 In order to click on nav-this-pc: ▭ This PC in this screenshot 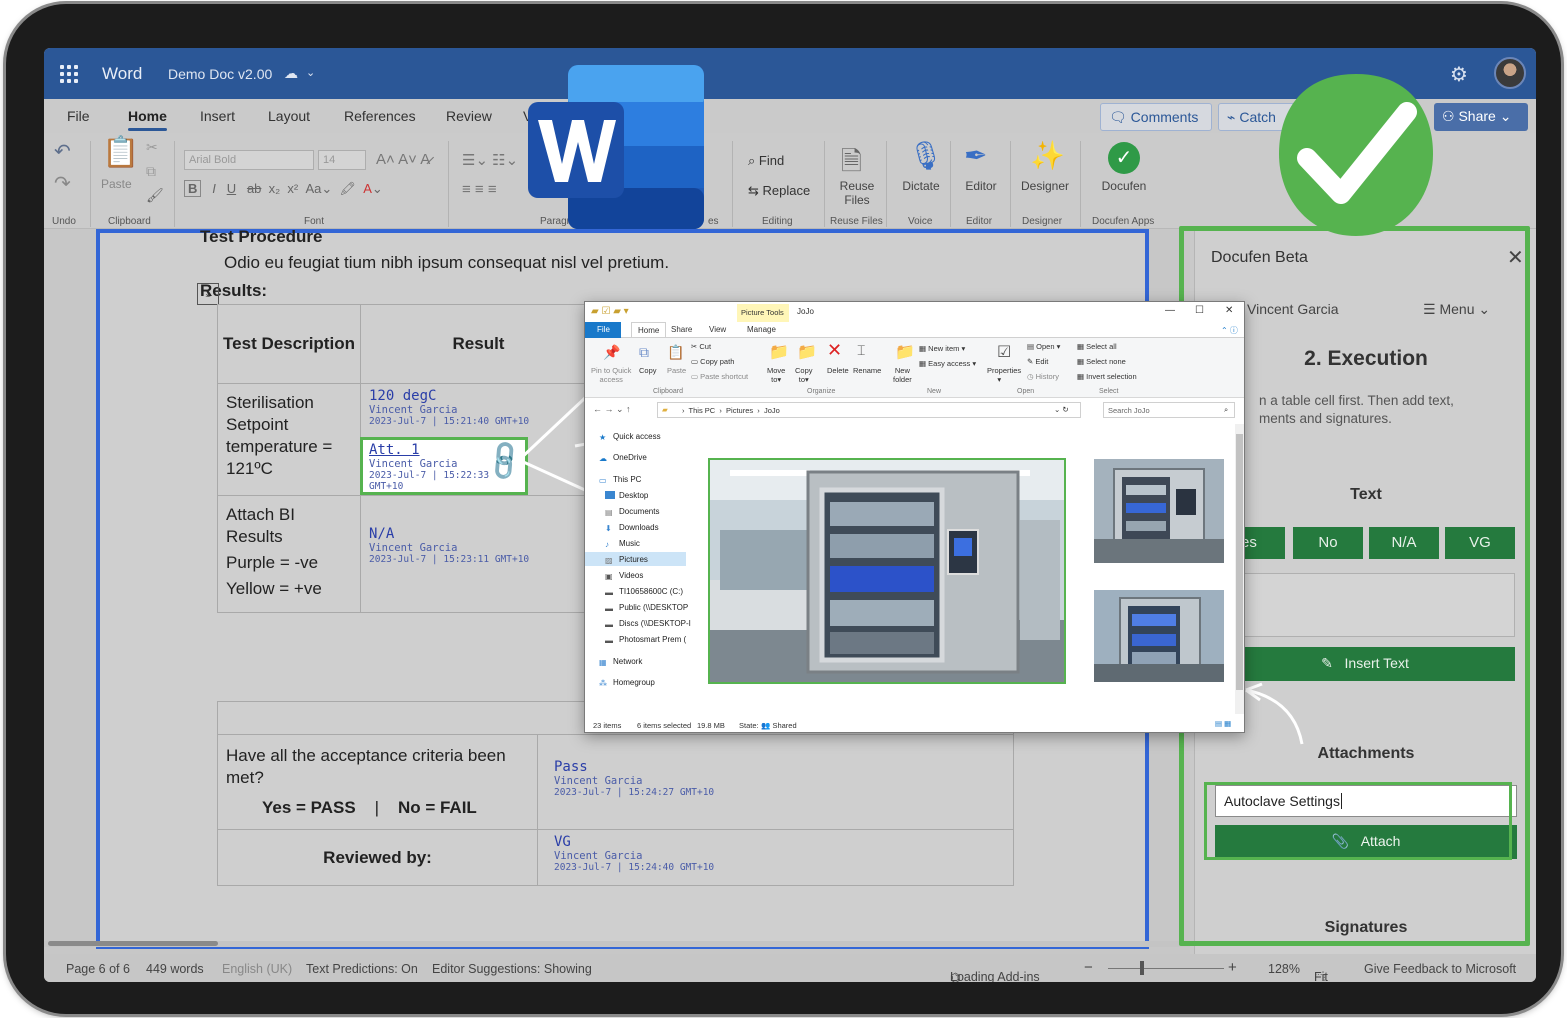, I will do `click(620, 480)`.